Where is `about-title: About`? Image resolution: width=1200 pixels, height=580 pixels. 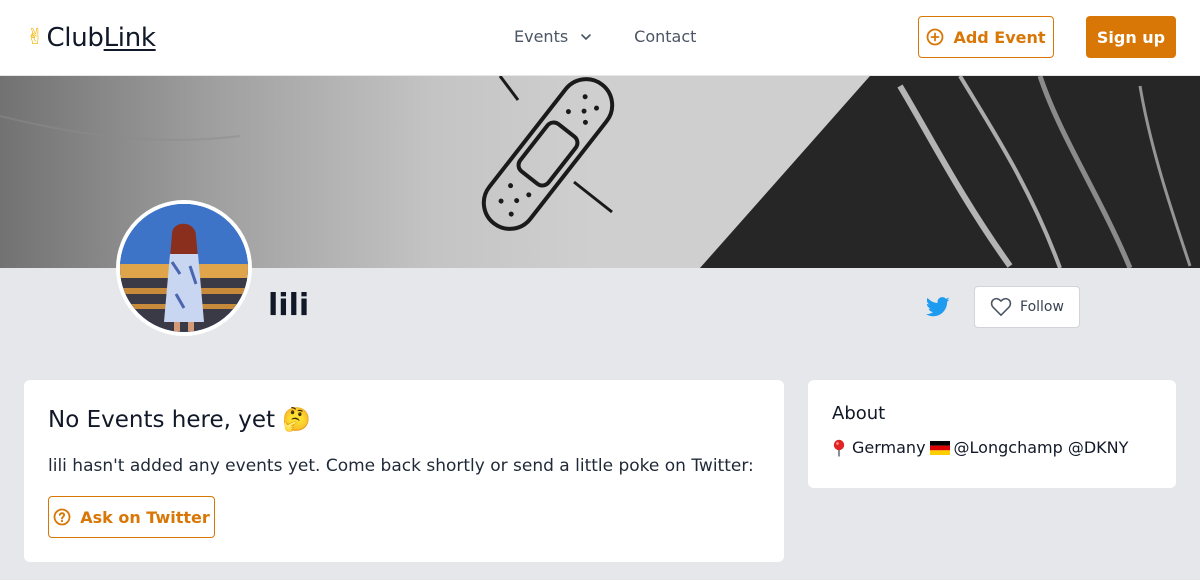
about-title: About is located at coordinates (859, 413).